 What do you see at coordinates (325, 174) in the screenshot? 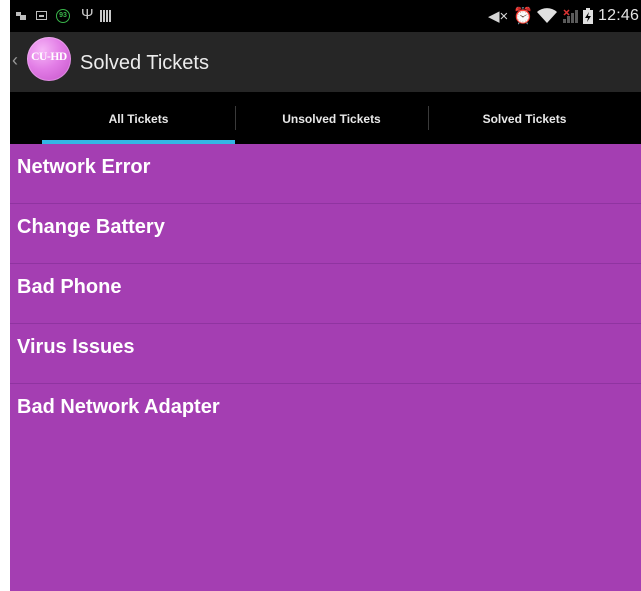
I see `list-item: Network Error` at bounding box center [325, 174].